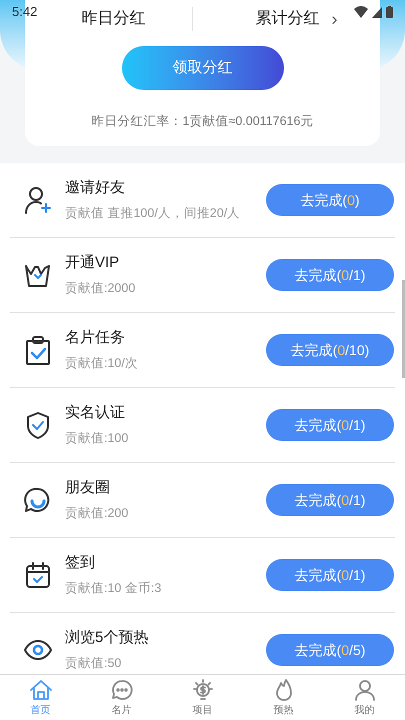 The width and height of the screenshot is (405, 720). I want to click on home-icon, so click(40, 690).